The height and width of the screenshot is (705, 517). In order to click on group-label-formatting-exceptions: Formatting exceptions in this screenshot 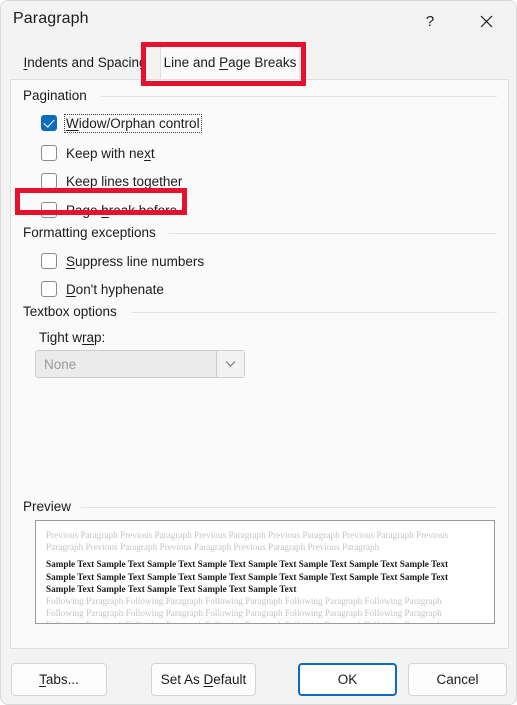, I will do `click(93, 232)`.